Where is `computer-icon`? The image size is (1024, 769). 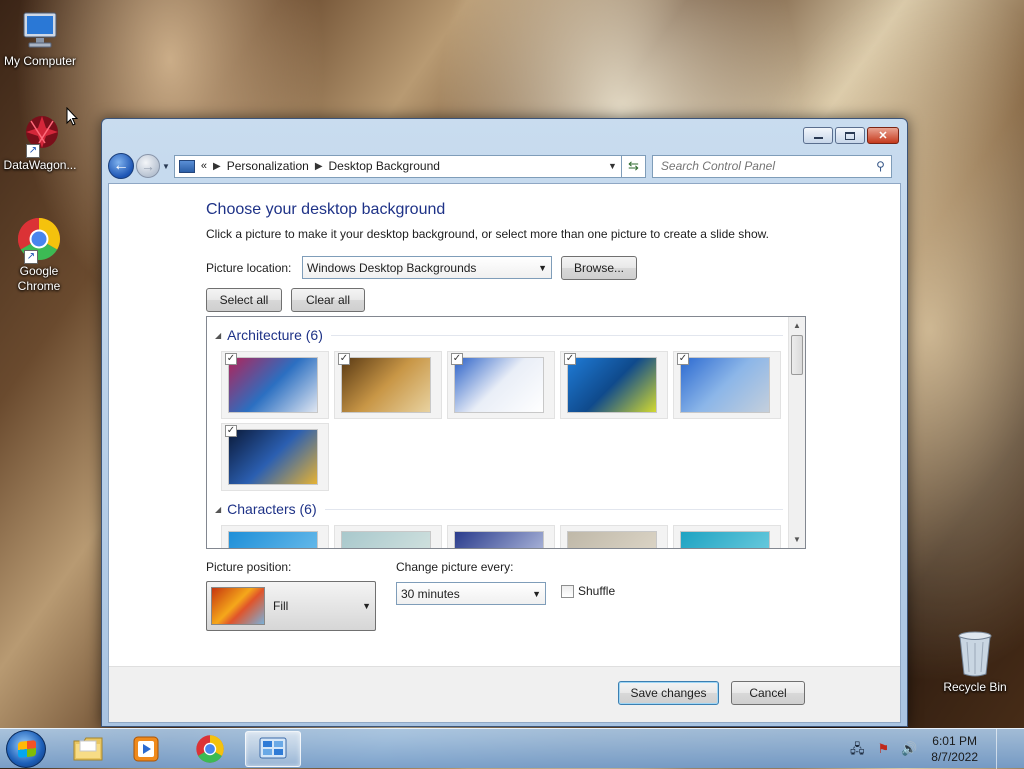 computer-icon is located at coordinates (40, 31).